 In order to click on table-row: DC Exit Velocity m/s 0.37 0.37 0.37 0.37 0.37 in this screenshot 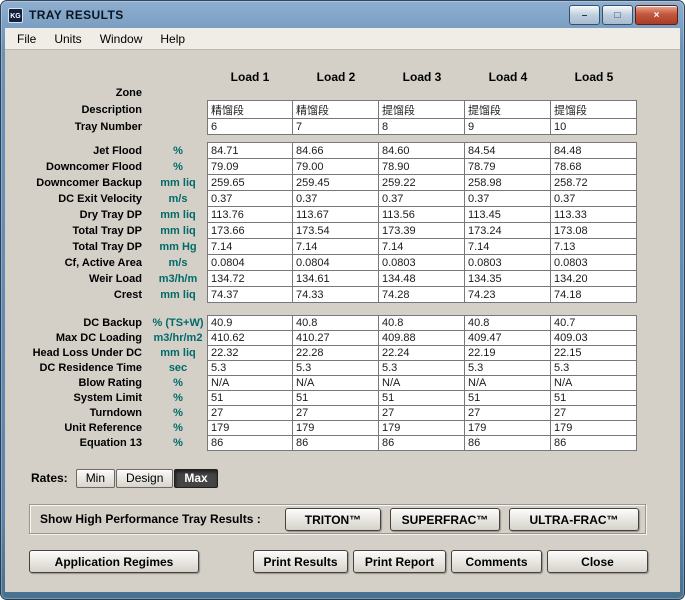, I will do `click(323, 198)`.